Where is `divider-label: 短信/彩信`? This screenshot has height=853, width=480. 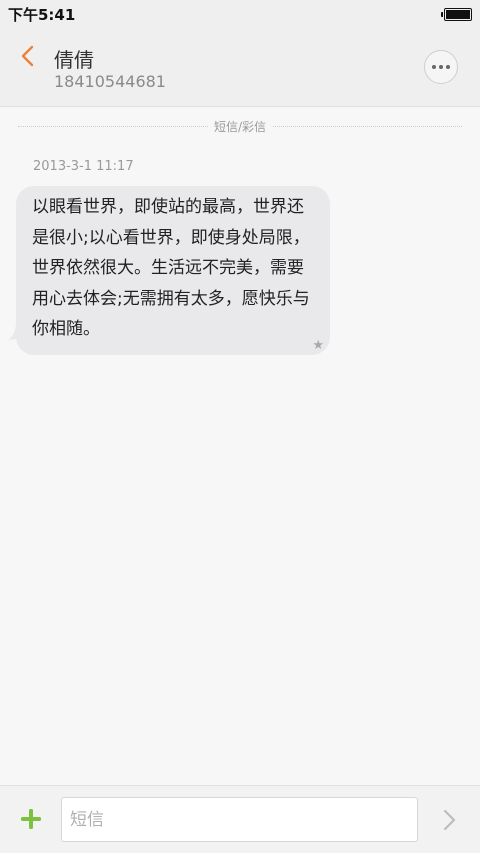
divider-label: 短信/彩信 is located at coordinates (240, 126).